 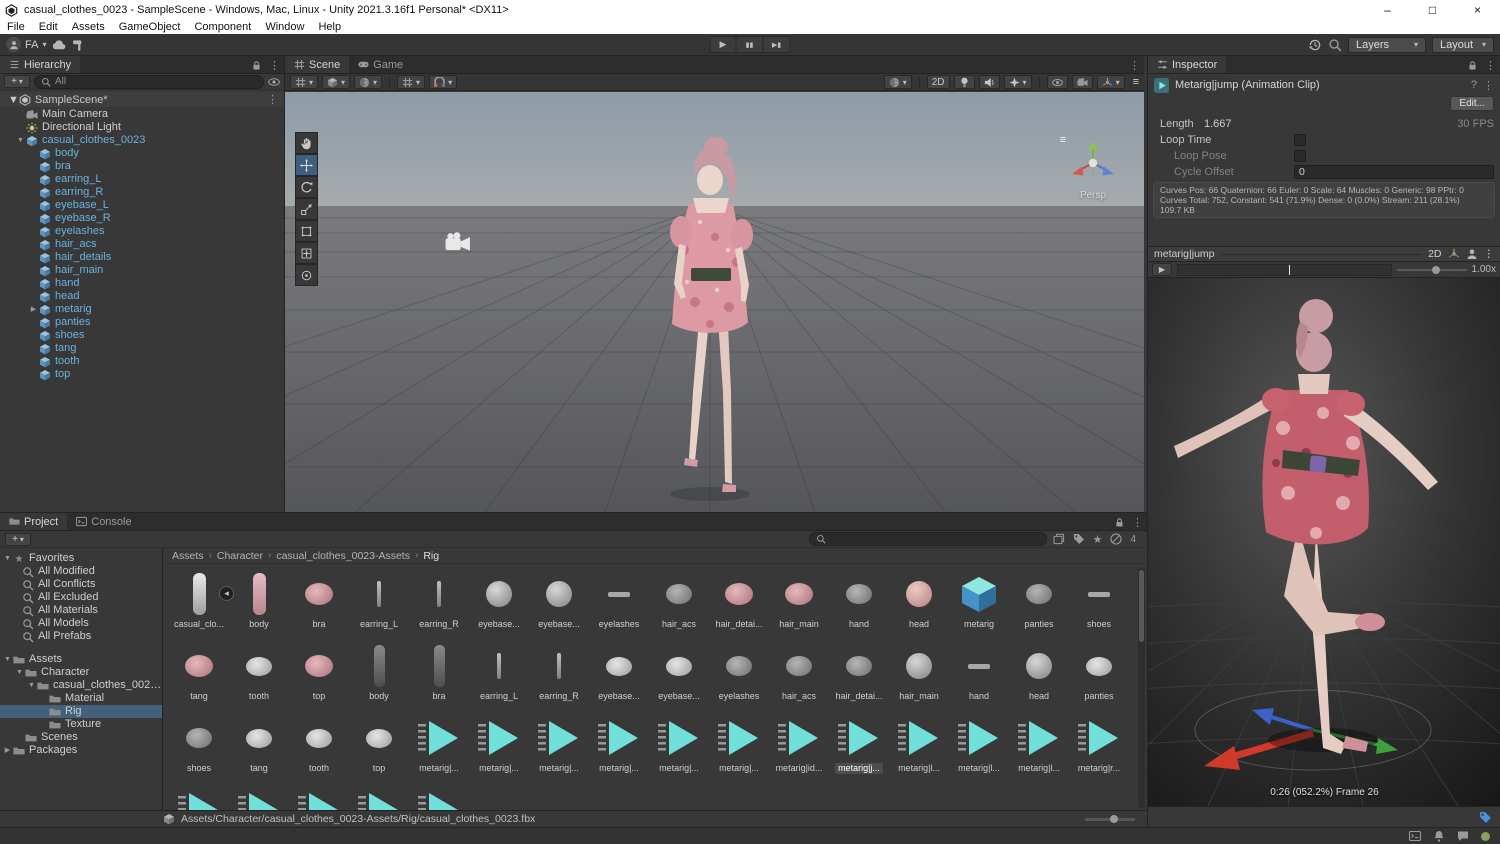 What do you see at coordinates (619, 600) in the screenshot?
I see `asset-eyelashes: eyelashes` at bounding box center [619, 600].